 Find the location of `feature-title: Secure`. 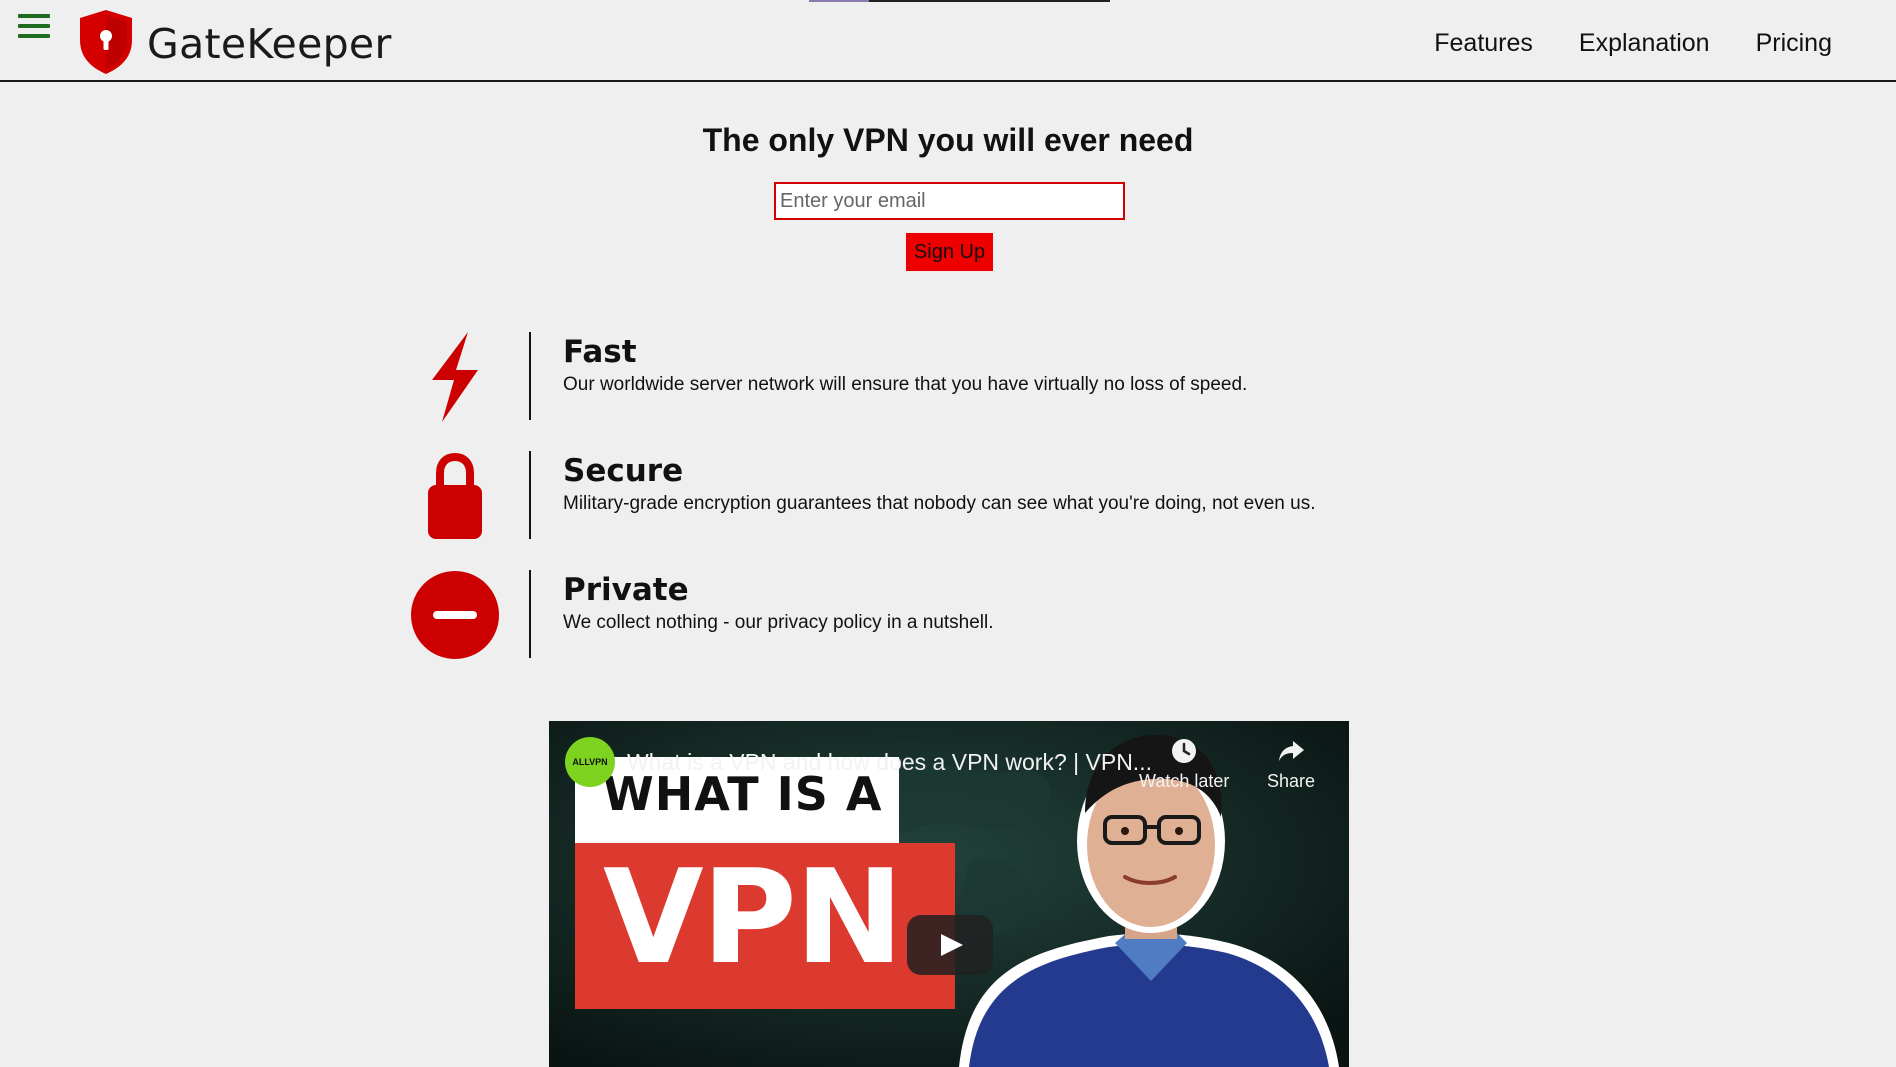

feature-title: Secure is located at coordinates (623, 471).